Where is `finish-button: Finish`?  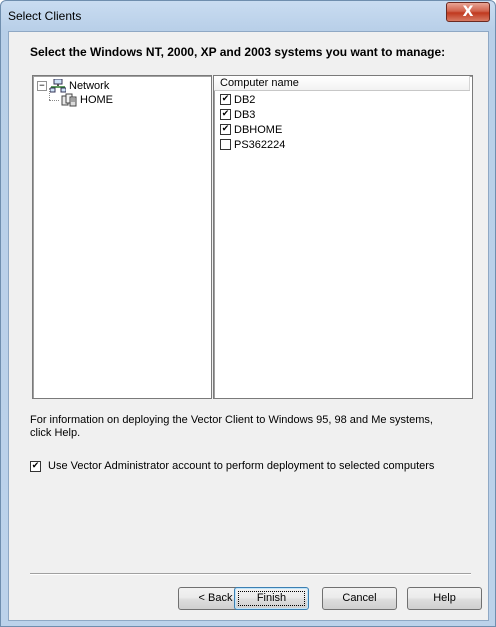
finish-button: Finish is located at coordinates (271, 598).